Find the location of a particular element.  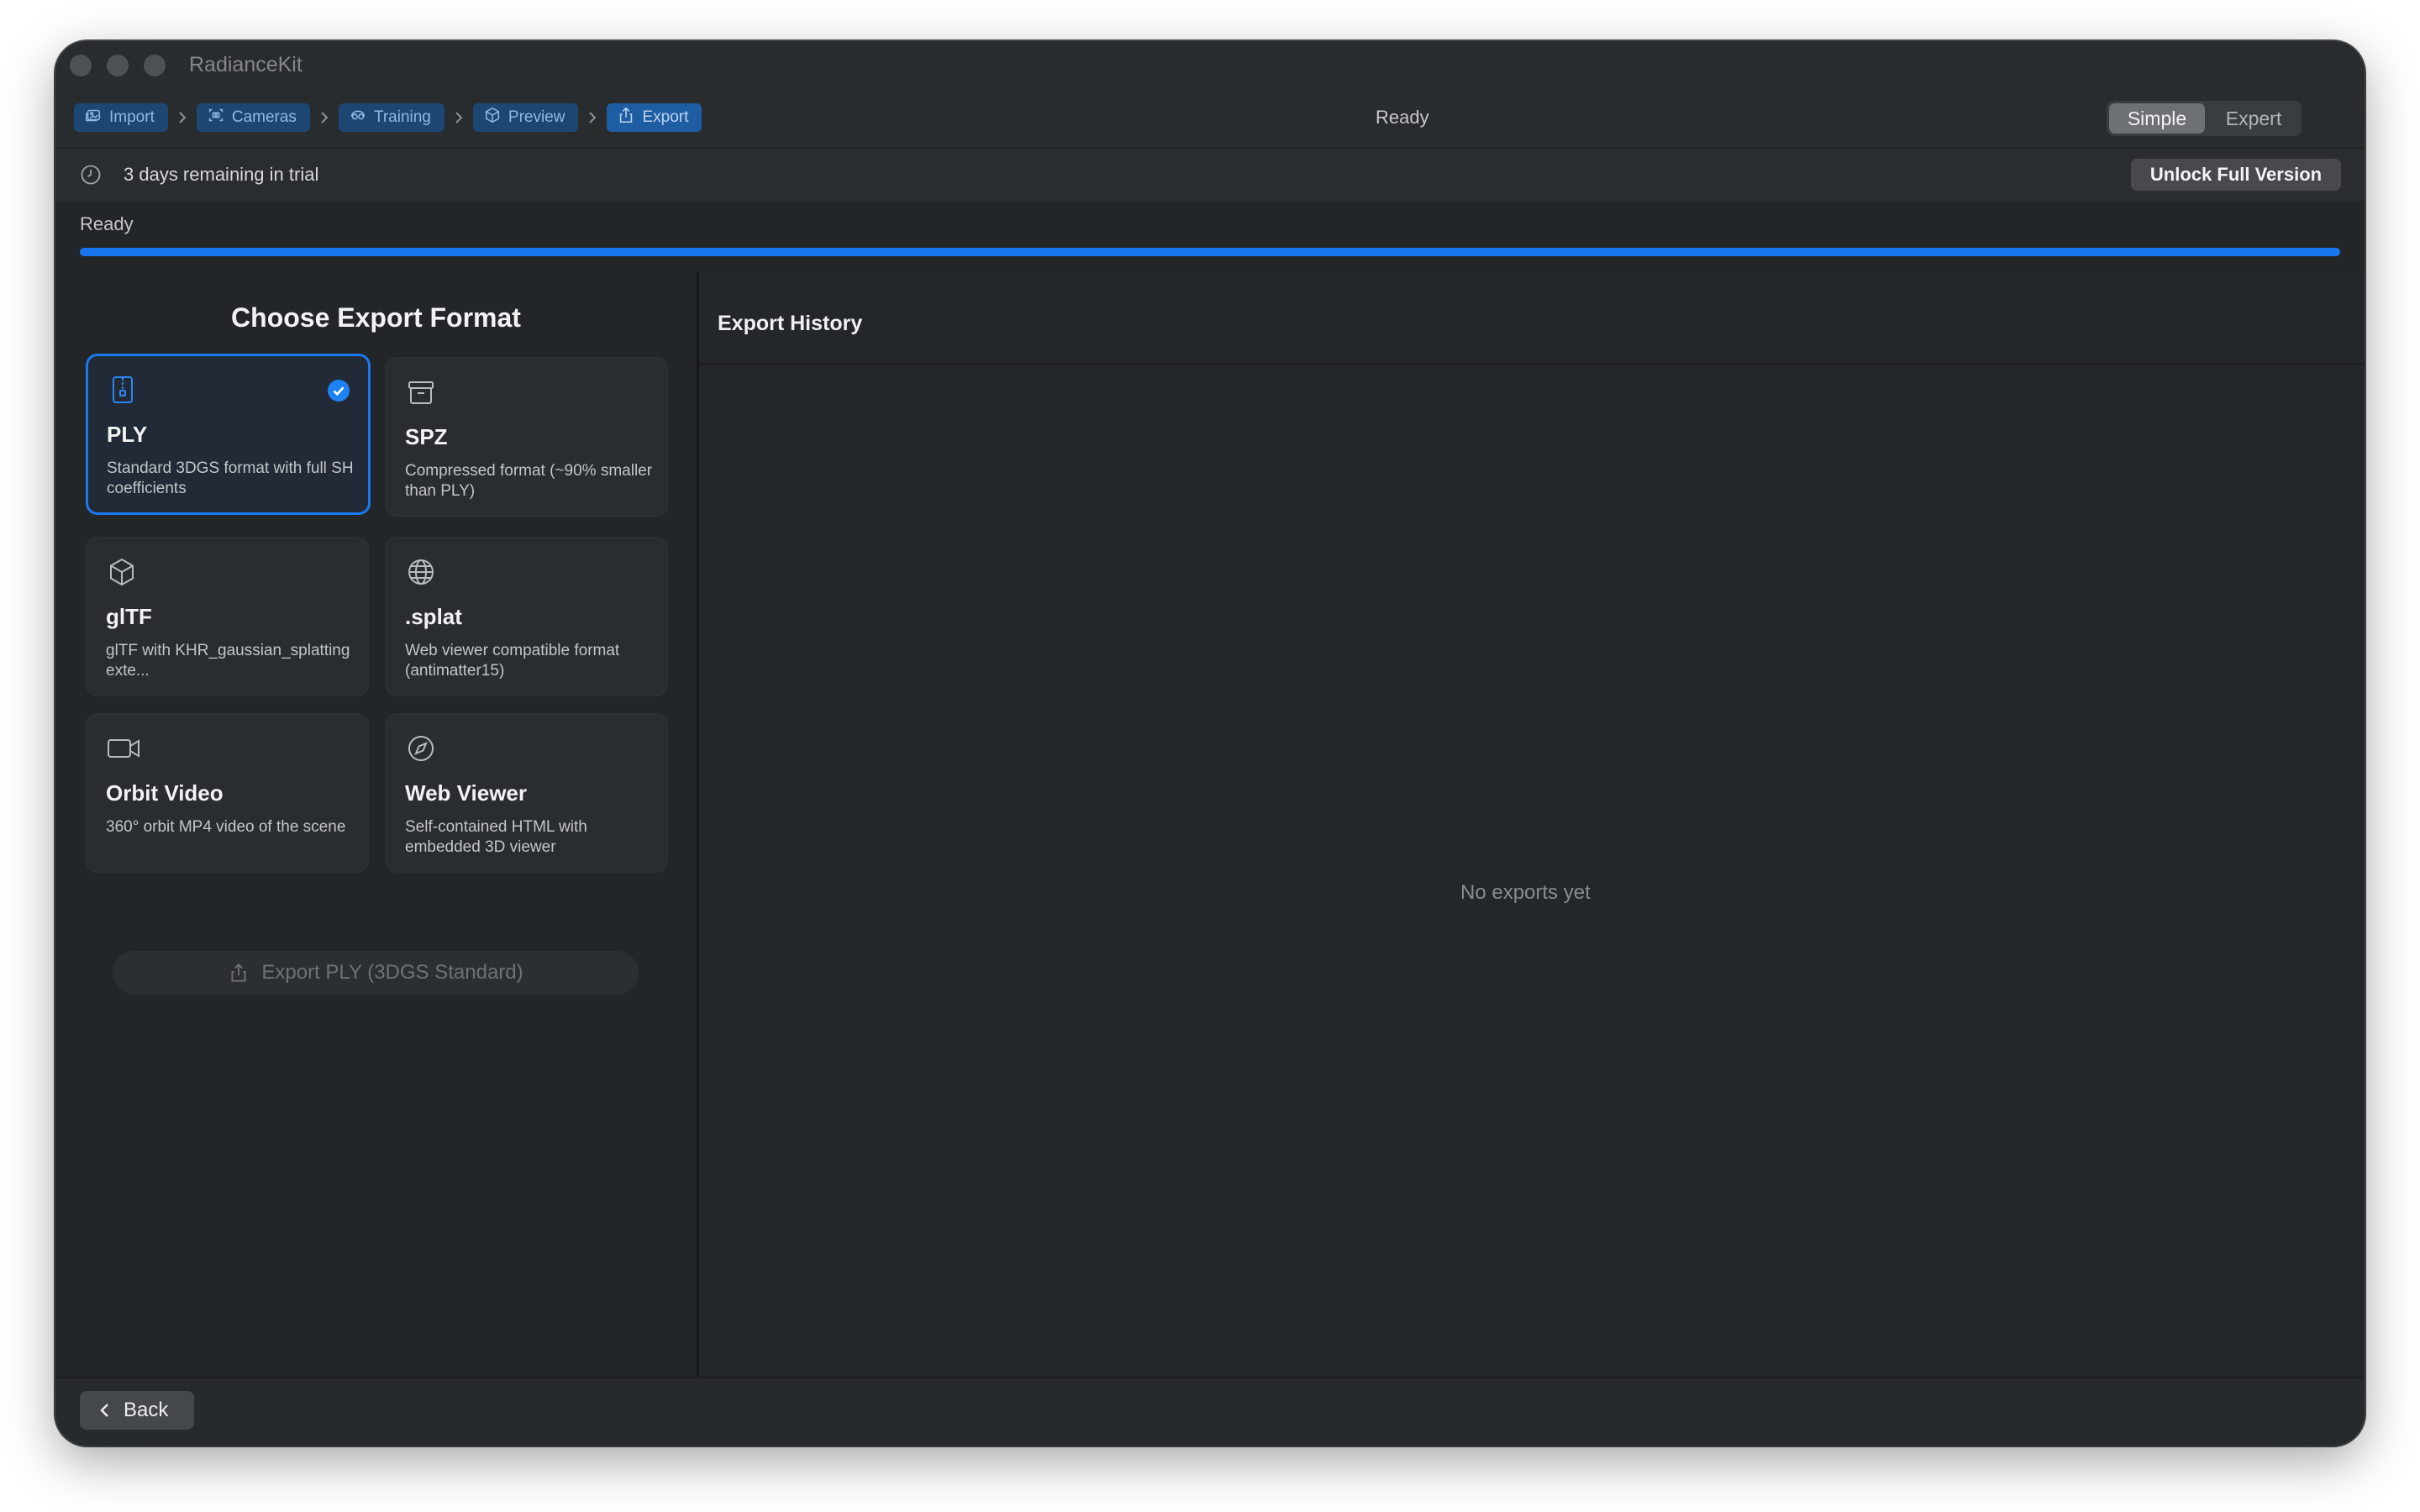

back-button: Back is located at coordinates (137, 1410).